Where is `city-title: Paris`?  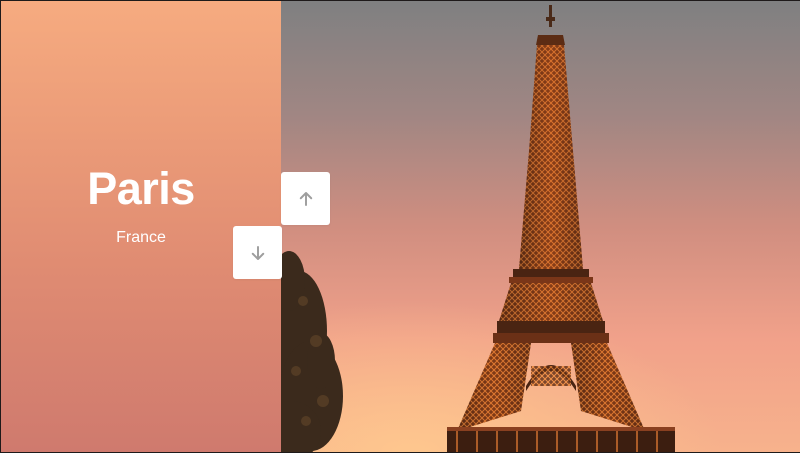
city-title: Paris is located at coordinates (141, 188).